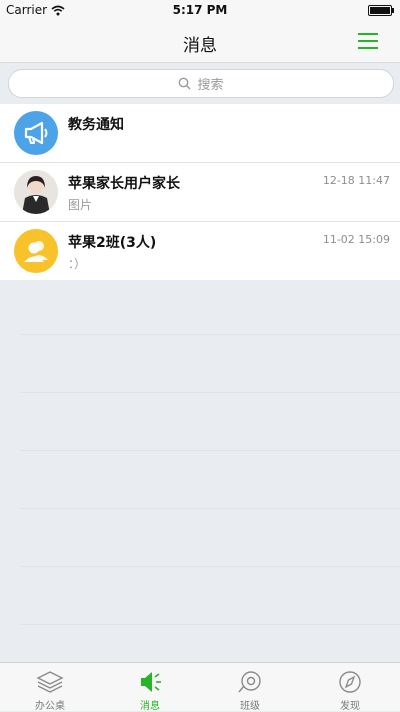 The image size is (400, 712). What do you see at coordinates (350, 682) in the screenshot?
I see `compass-icon` at bounding box center [350, 682].